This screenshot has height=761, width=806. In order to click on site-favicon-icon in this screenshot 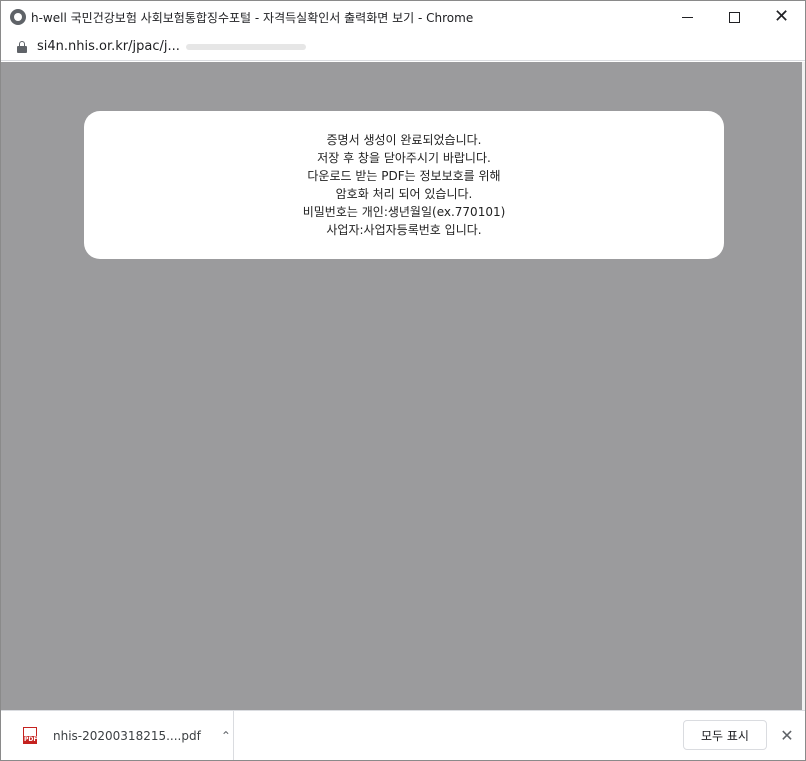, I will do `click(18, 17)`.